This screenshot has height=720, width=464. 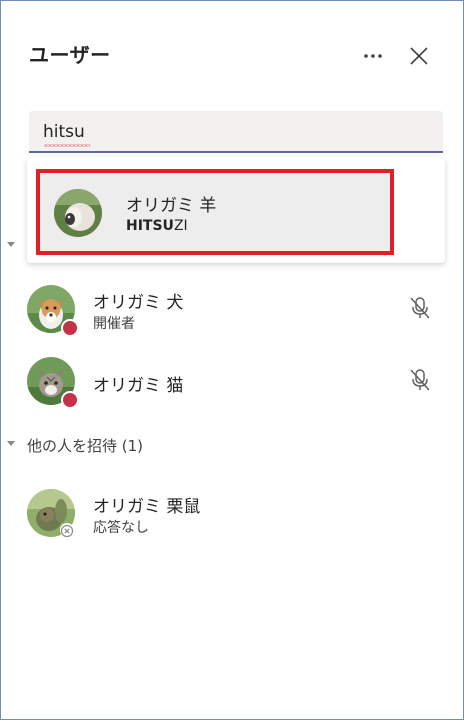 I want to click on participant-row: オリガミ 犬 開催者, so click(x=237, y=313).